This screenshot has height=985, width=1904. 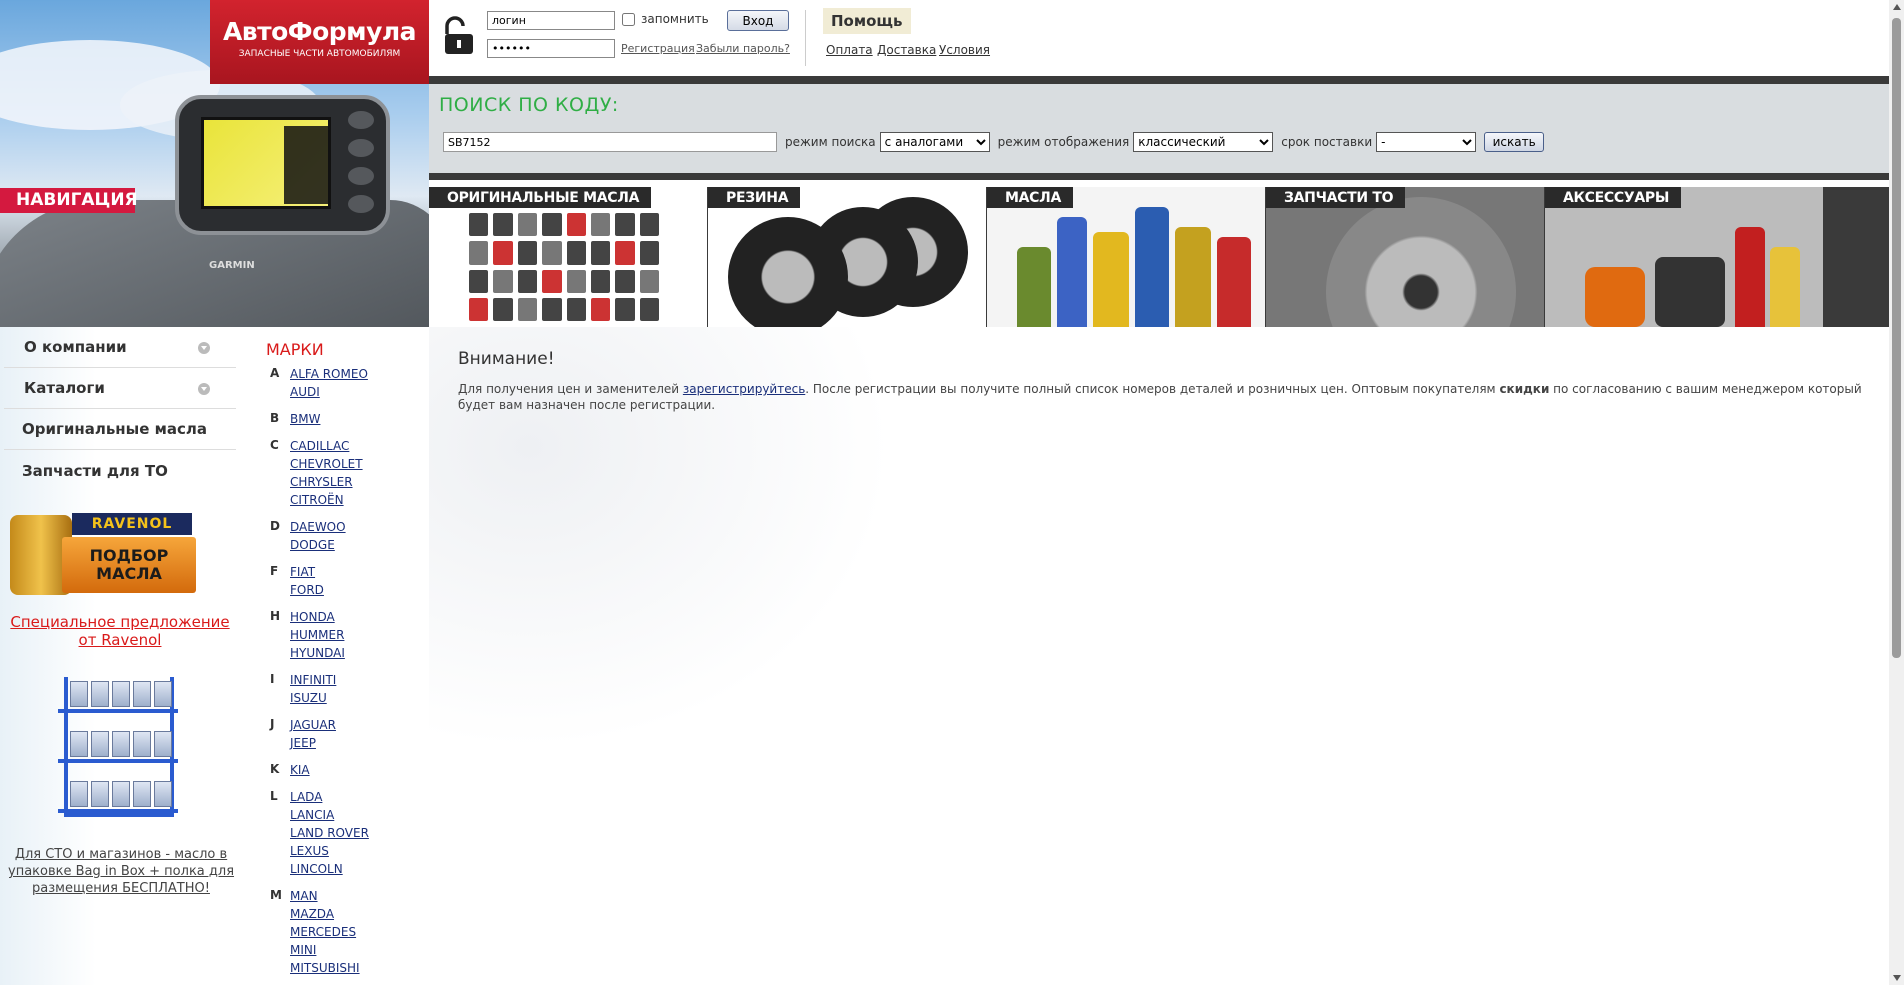 What do you see at coordinates (326, 482) in the screenshot?
I see `brand-link: CHRYSLER` at bounding box center [326, 482].